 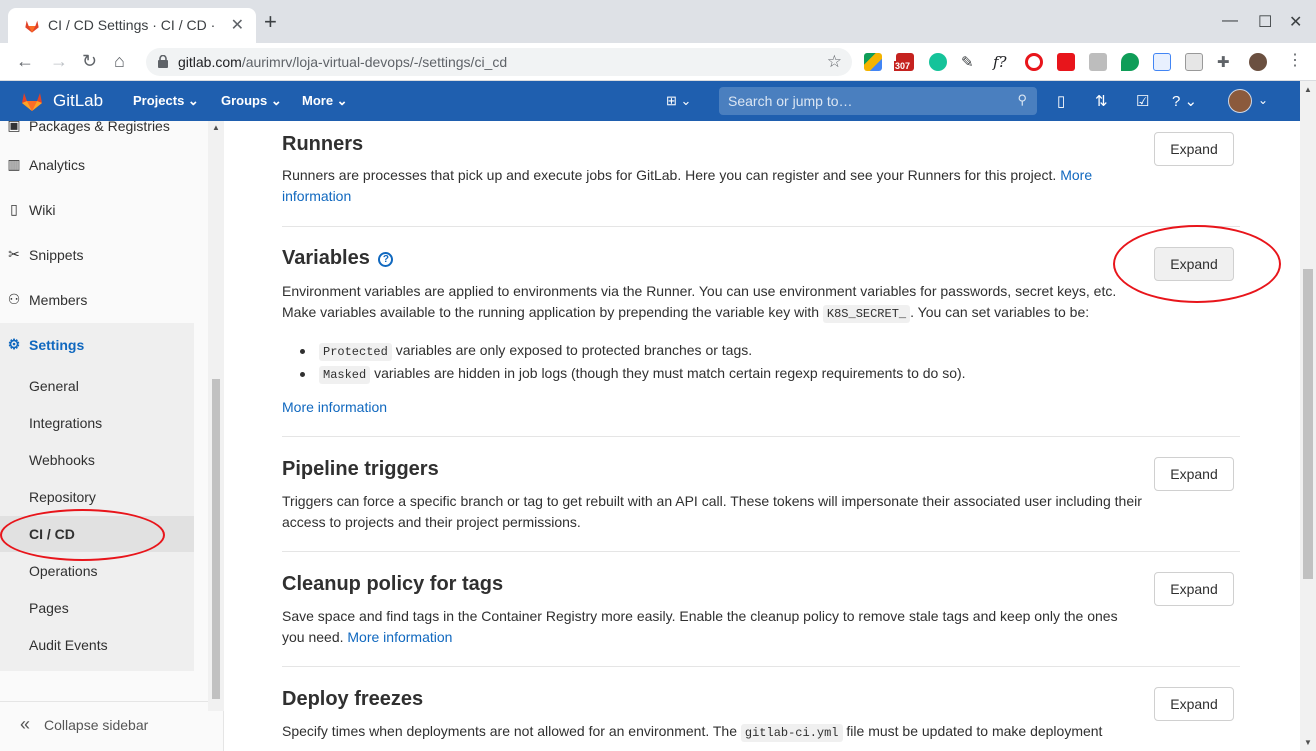 What do you see at coordinates (270, 22) in the screenshot?
I see `new-tab-icon: +` at bounding box center [270, 22].